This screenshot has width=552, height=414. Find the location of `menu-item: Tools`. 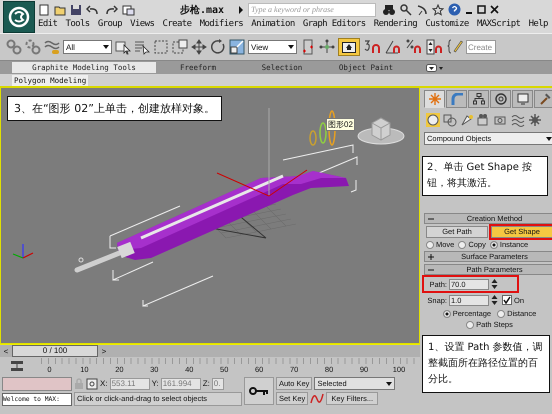

menu-item: Tools is located at coordinates (78, 24).